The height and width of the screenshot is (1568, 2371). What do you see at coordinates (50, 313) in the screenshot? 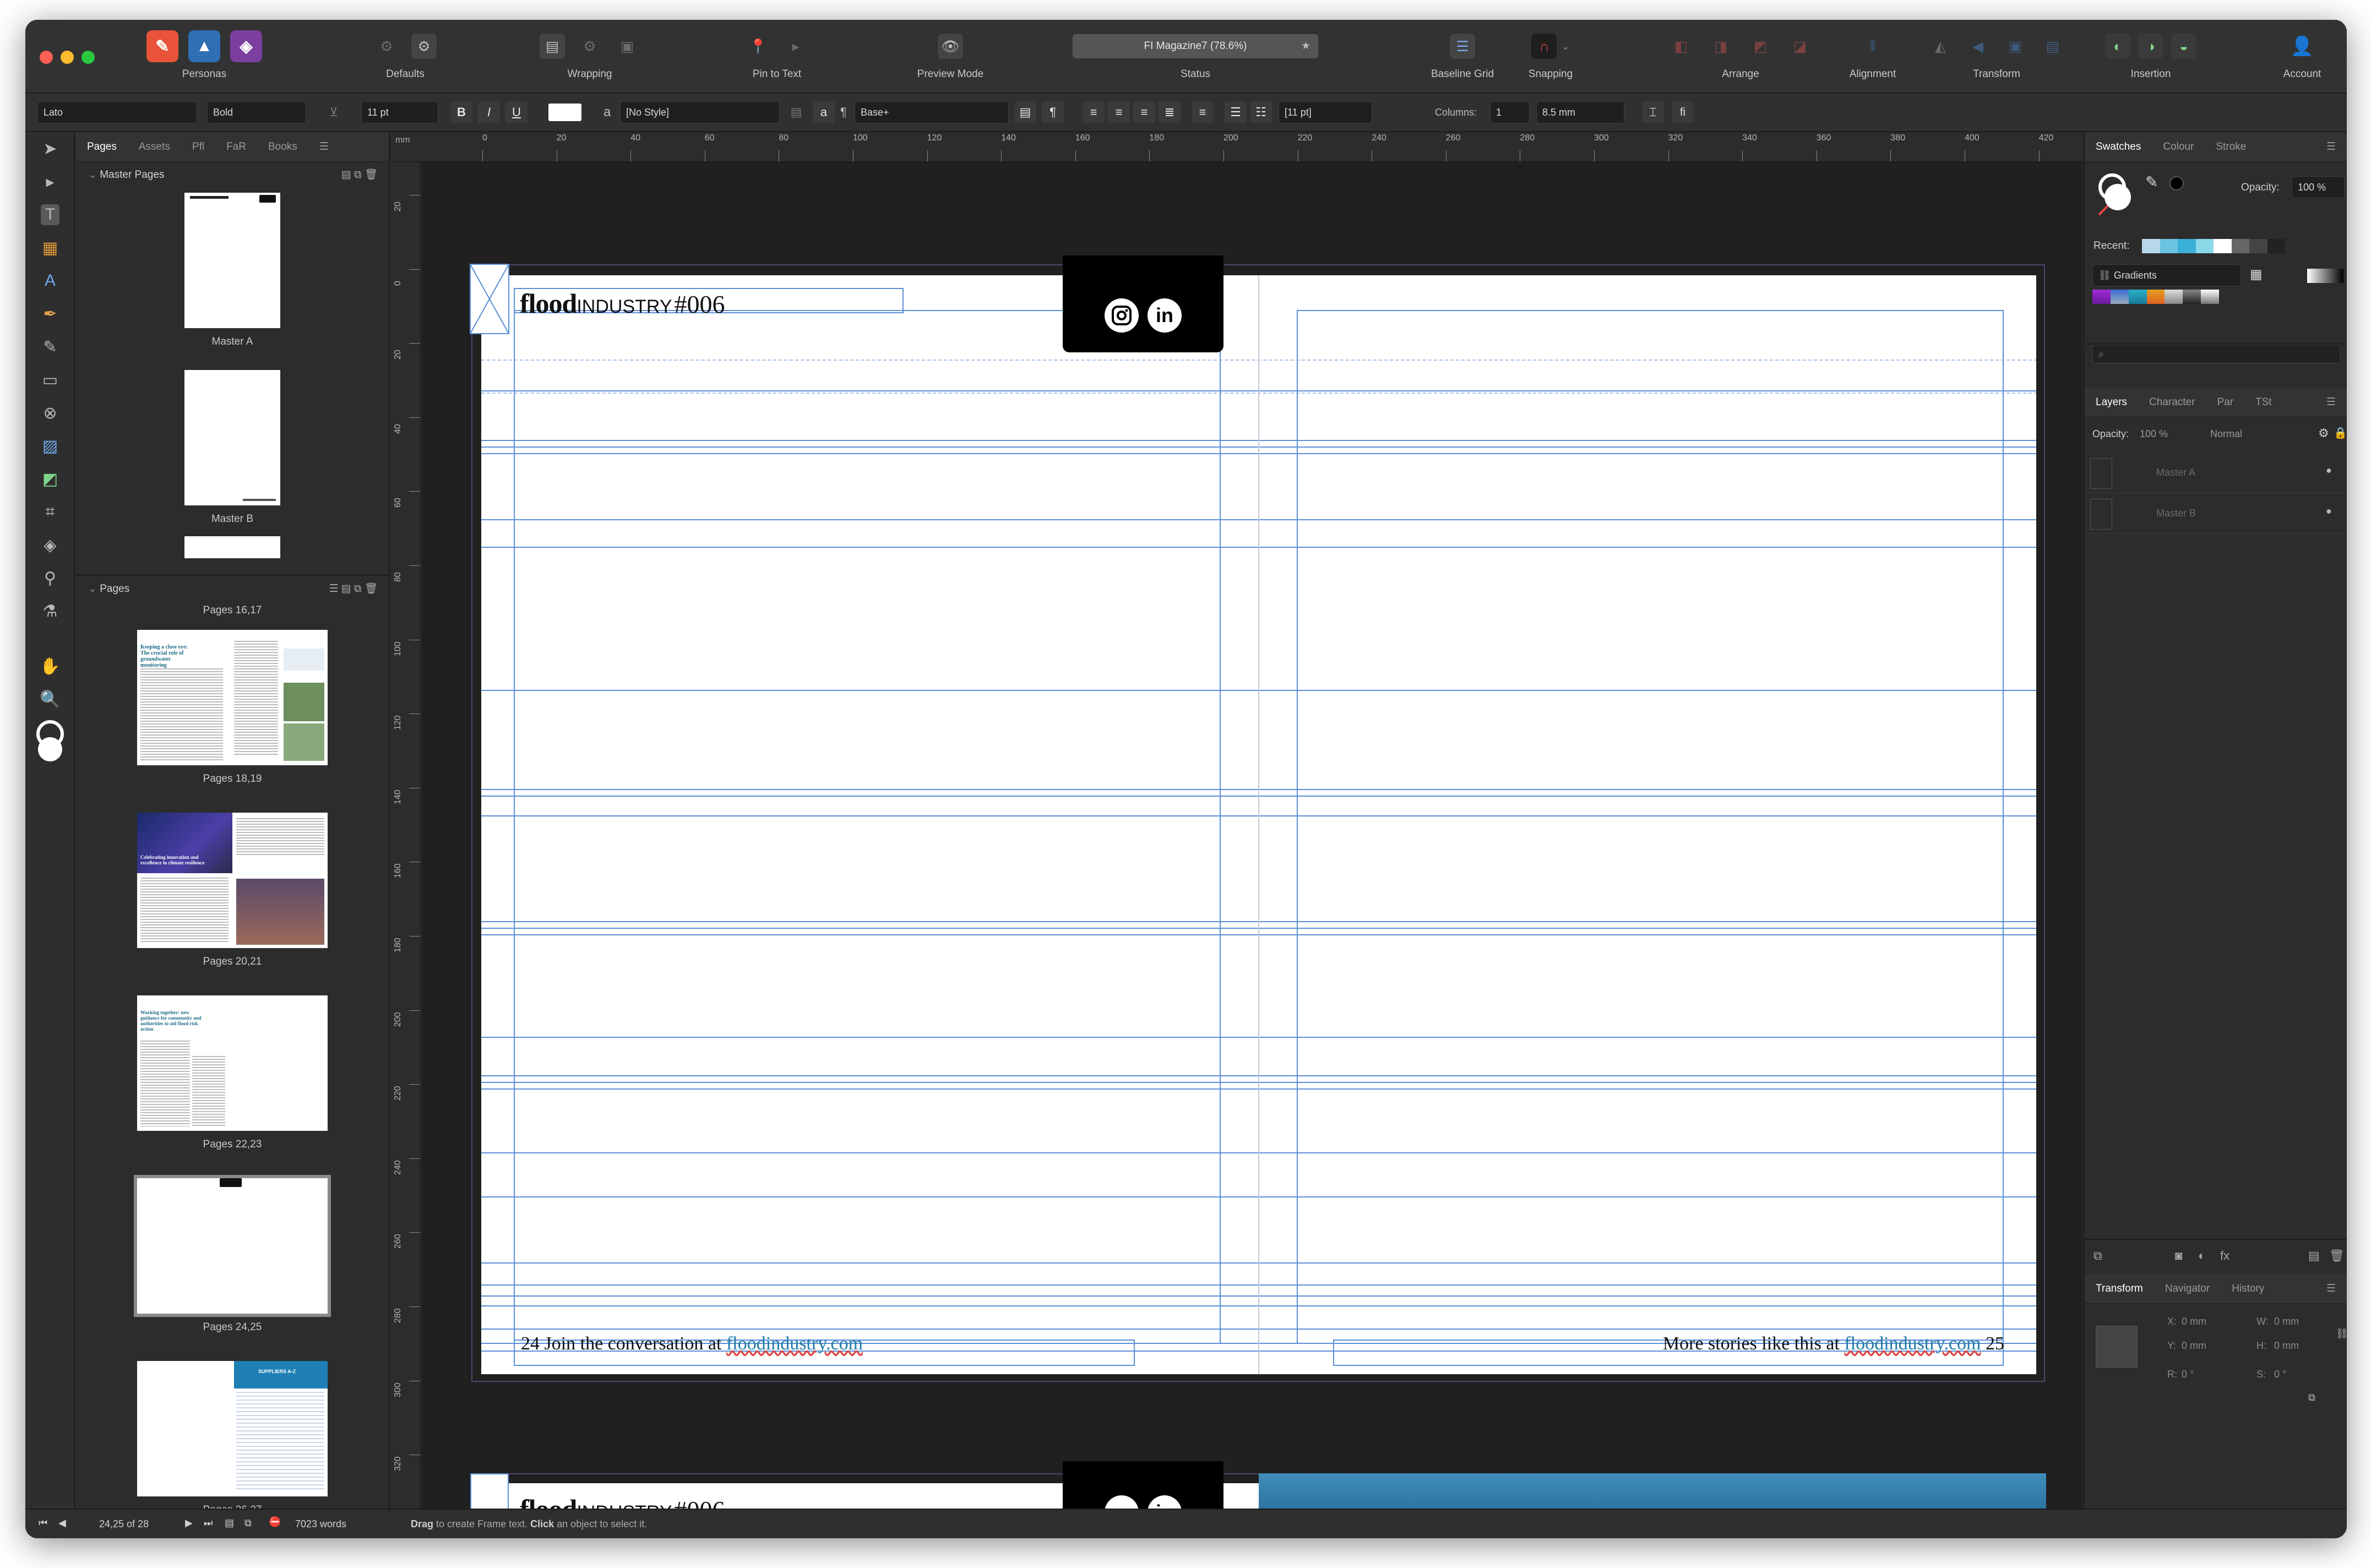
I see `pen-tool-icon: ✒` at bounding box center [50, 313].